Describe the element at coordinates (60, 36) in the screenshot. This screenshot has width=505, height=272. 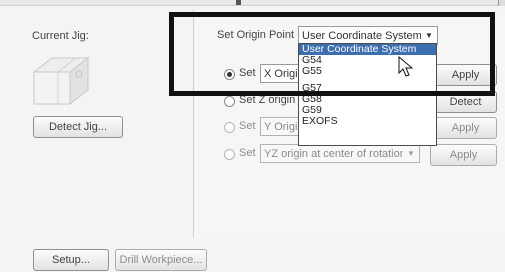
I see `current-jig-label: Current Jig:` at that location.